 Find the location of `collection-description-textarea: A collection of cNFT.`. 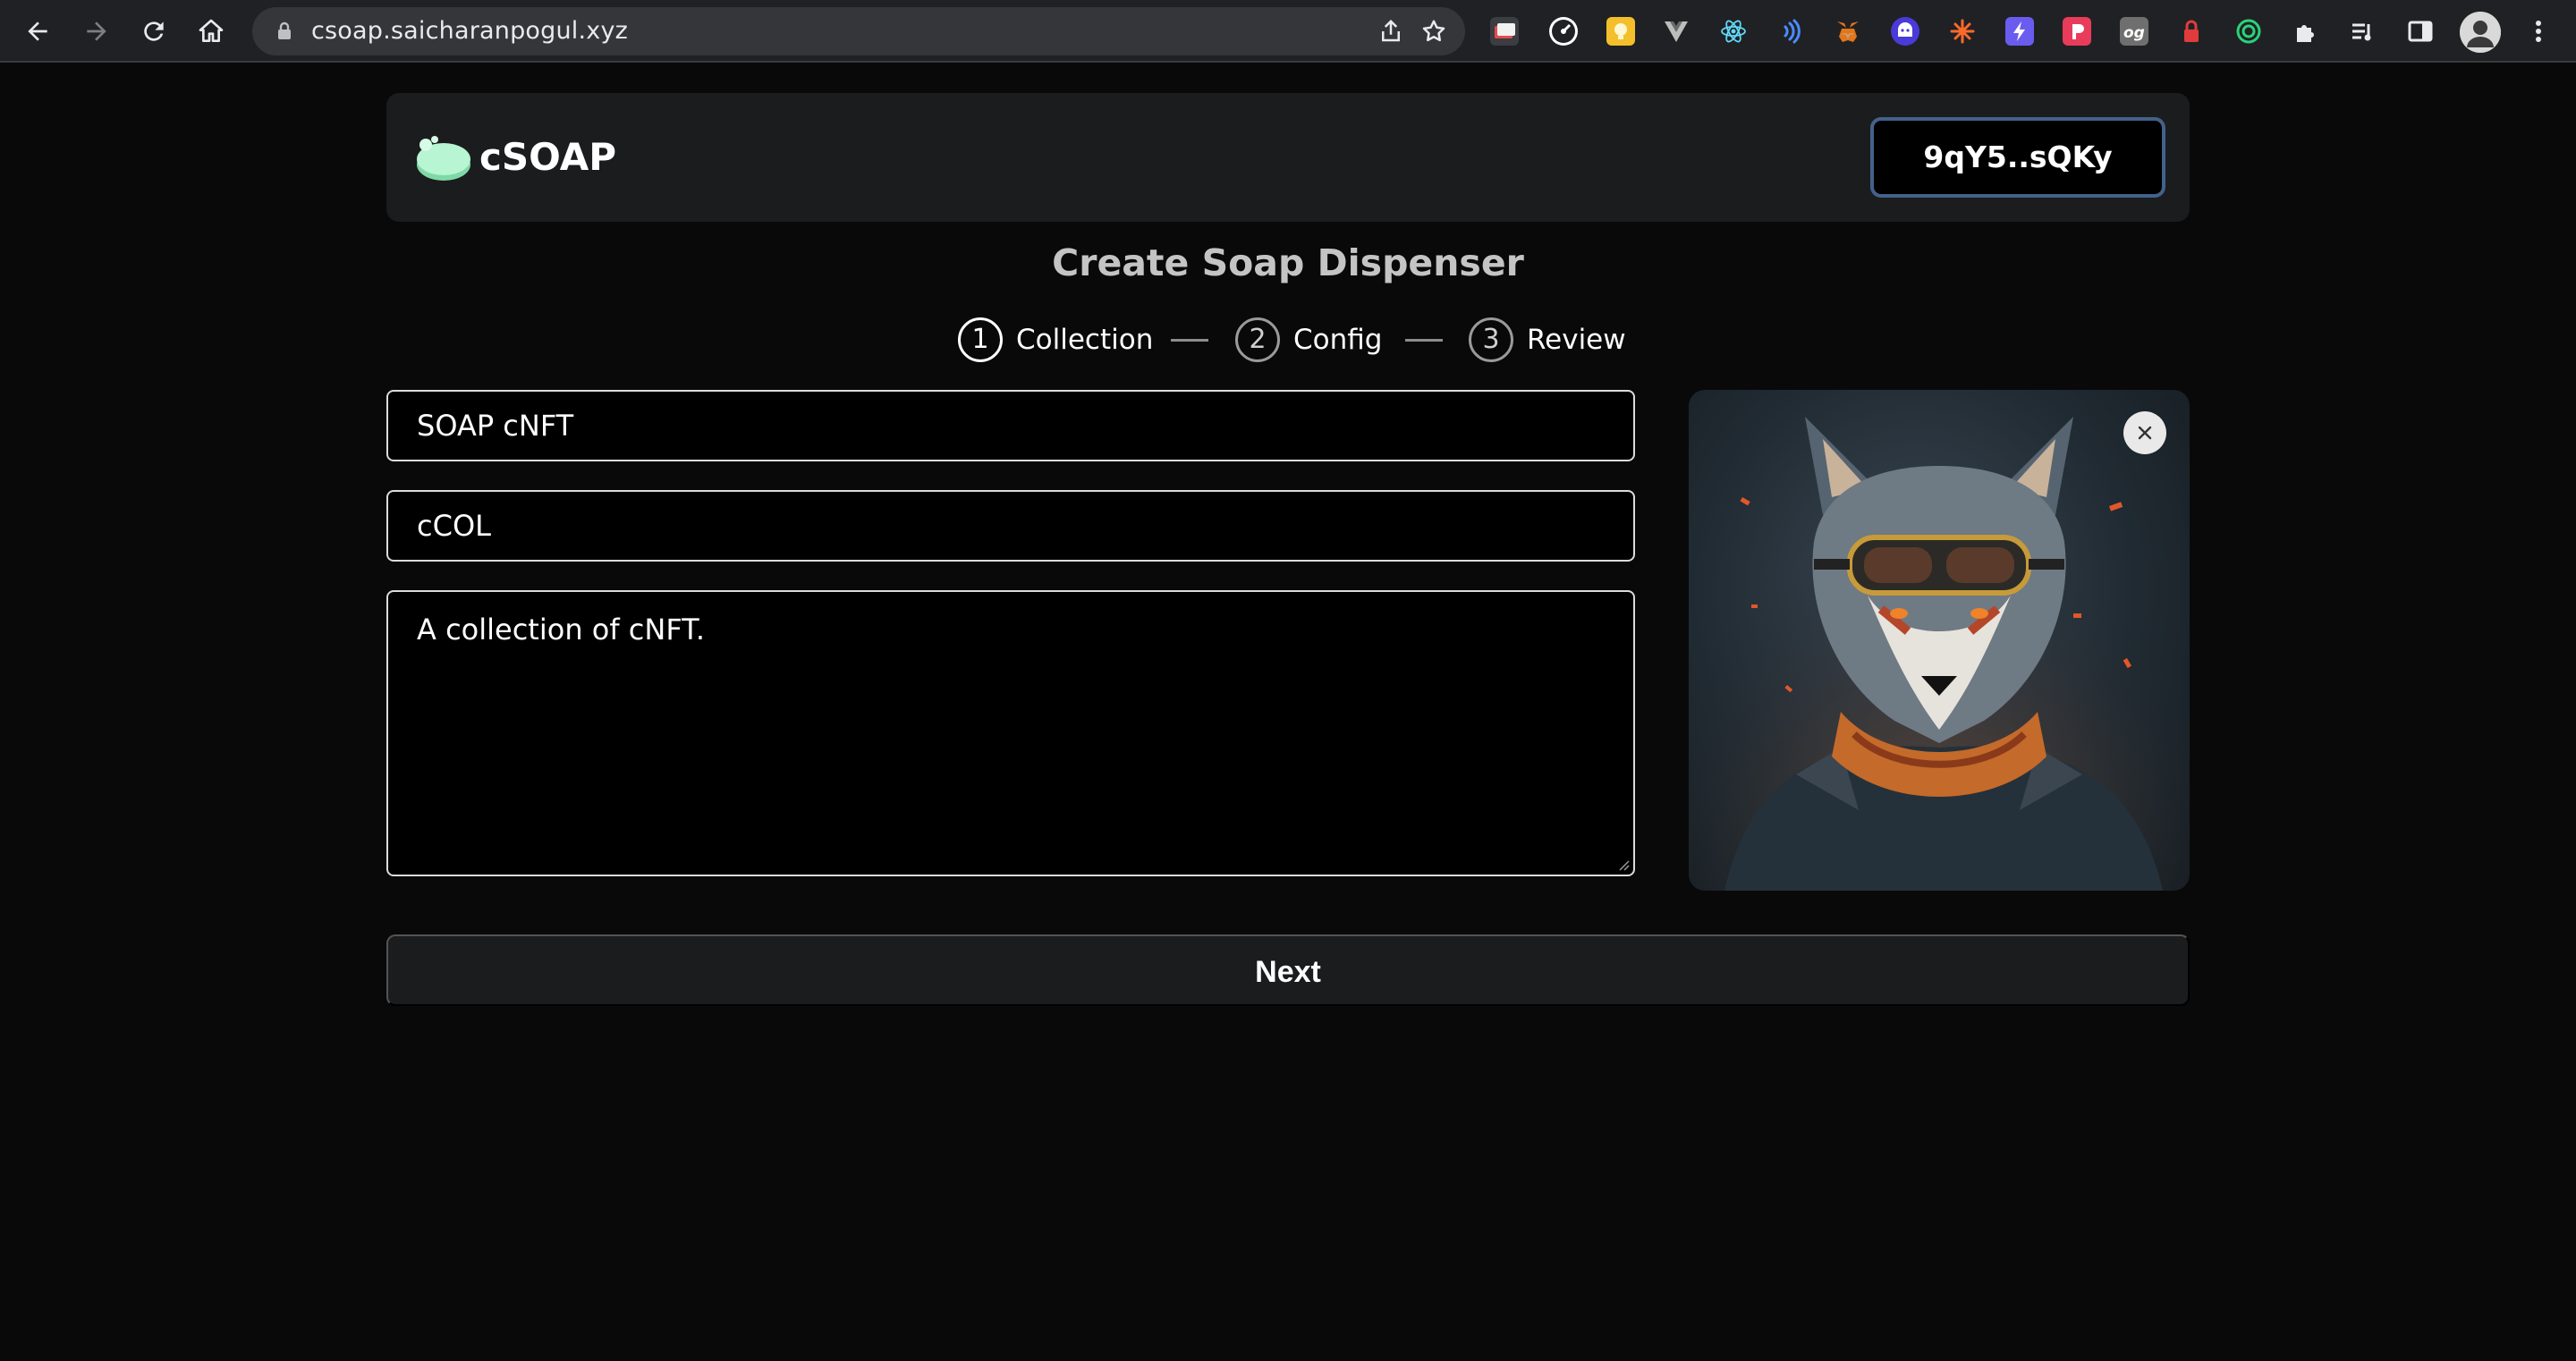

collection-description-textarea: A collection of cNFT. is located at coordinates (1010, 733).